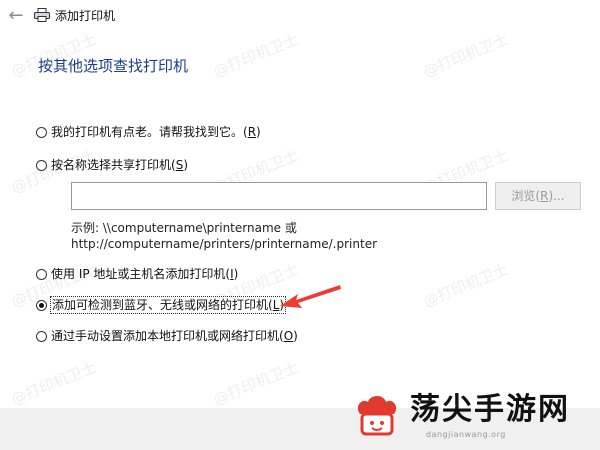 The width and height of the screenshot is (600, 450). I want to click on option-label: 按名称选择共享打印机(S), so click(120, 165).